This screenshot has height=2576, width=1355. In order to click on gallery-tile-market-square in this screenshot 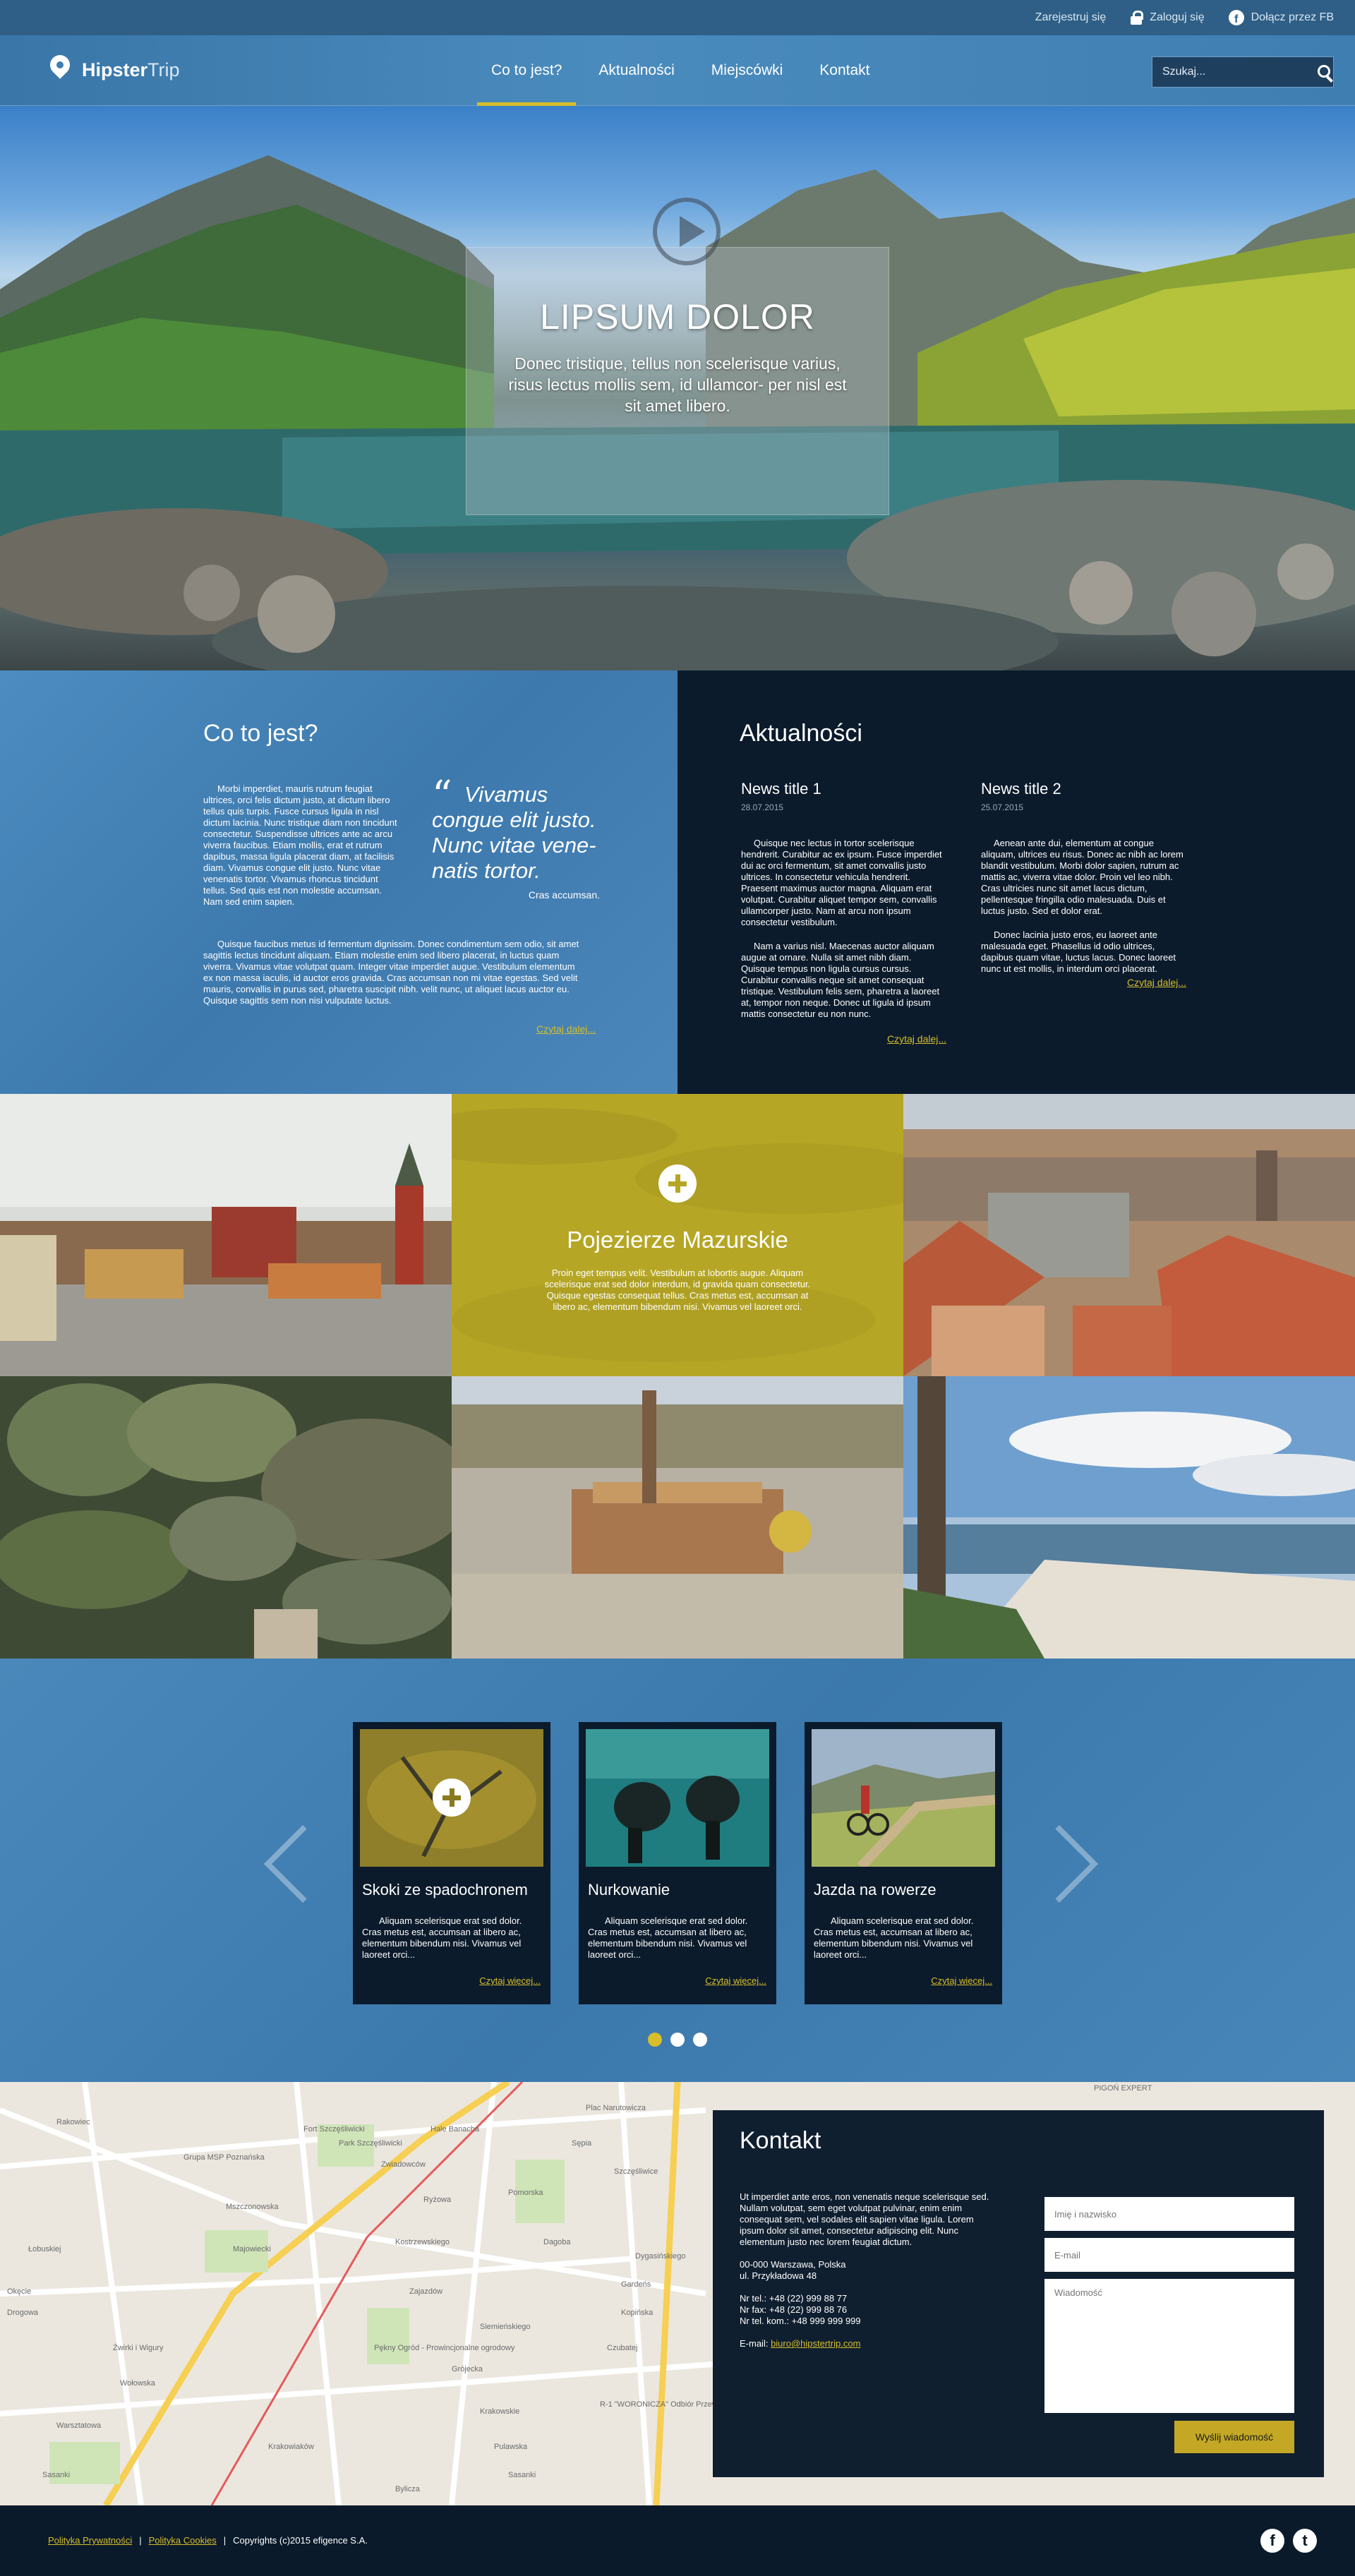, I will do `click(677, 1517)`.